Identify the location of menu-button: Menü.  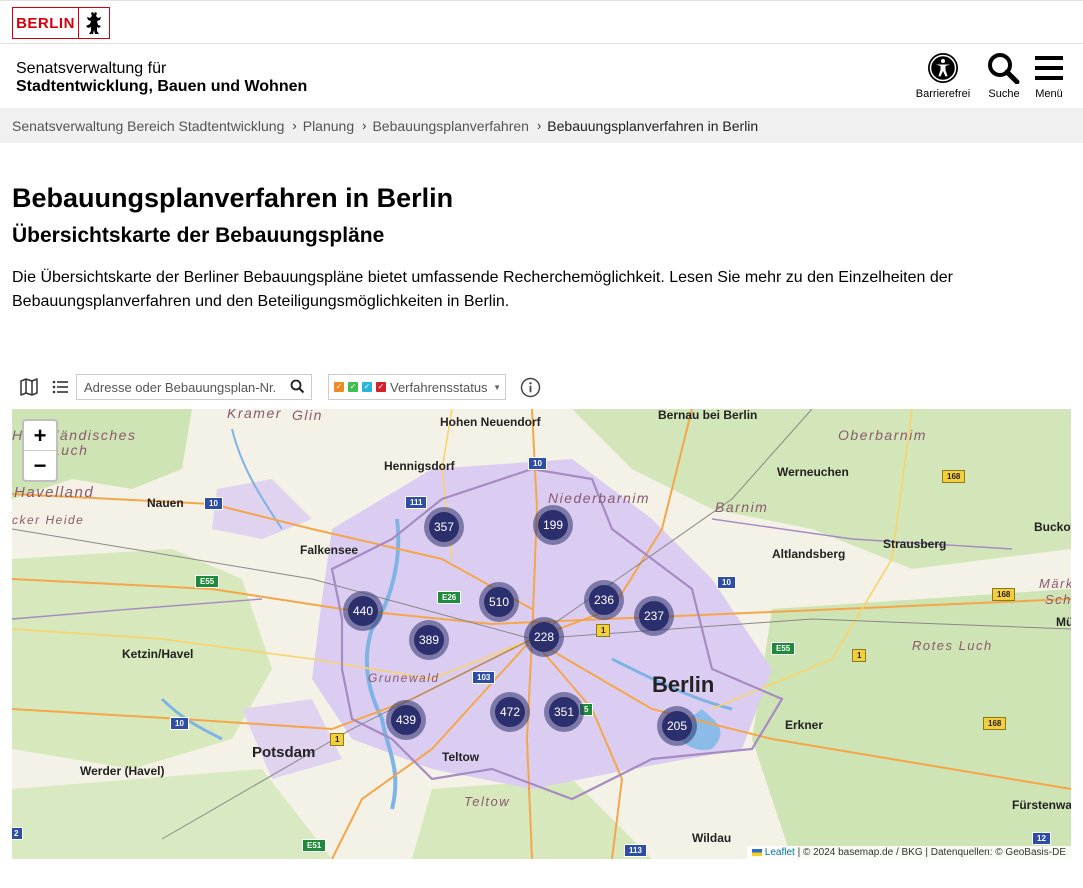
(1049, 76).